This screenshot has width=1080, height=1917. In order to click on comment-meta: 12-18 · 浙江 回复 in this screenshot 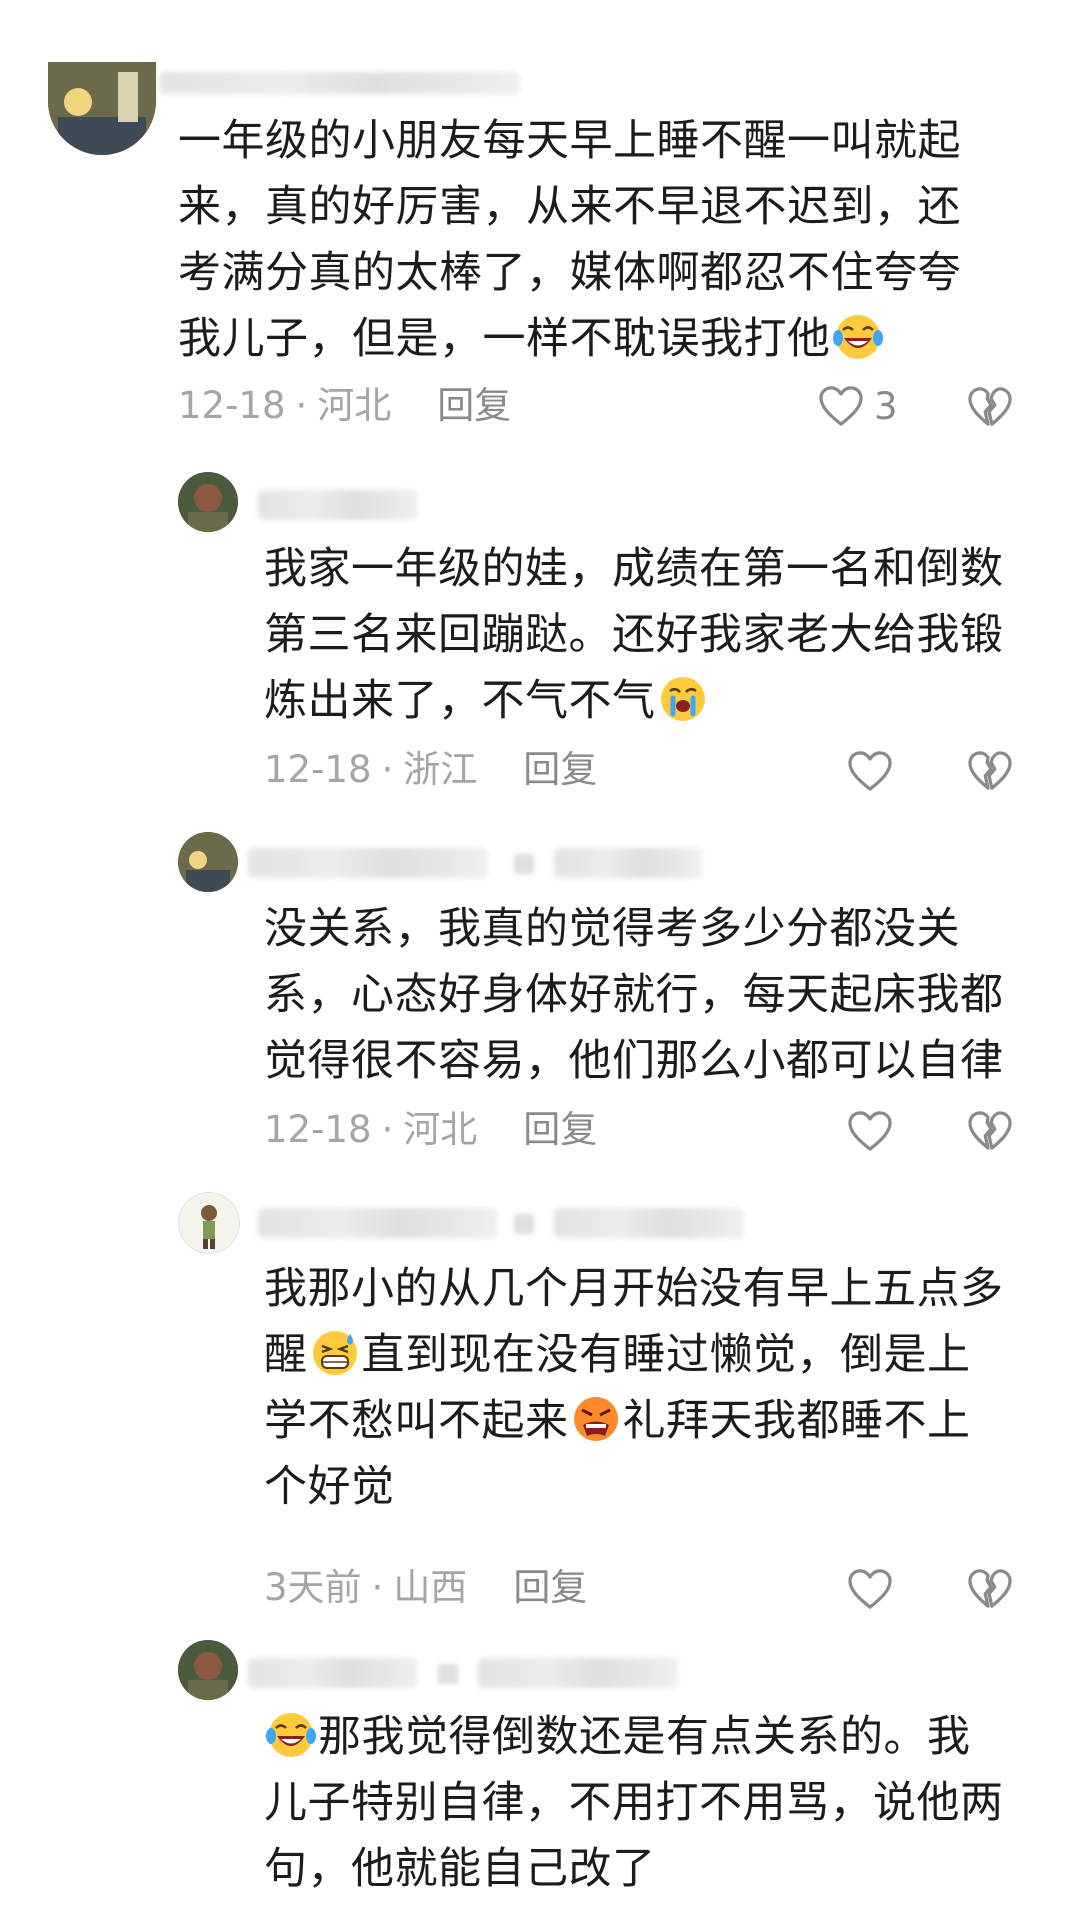, I will do `click(431, 769)`.